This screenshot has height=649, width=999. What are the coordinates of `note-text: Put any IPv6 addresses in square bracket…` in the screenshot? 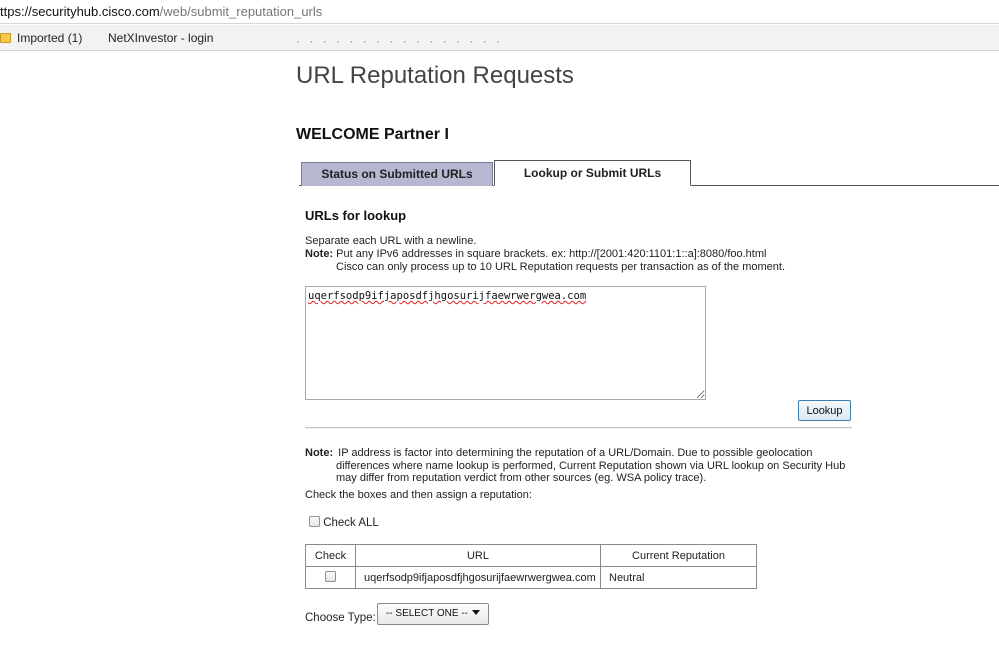 It's located at (551, 254).